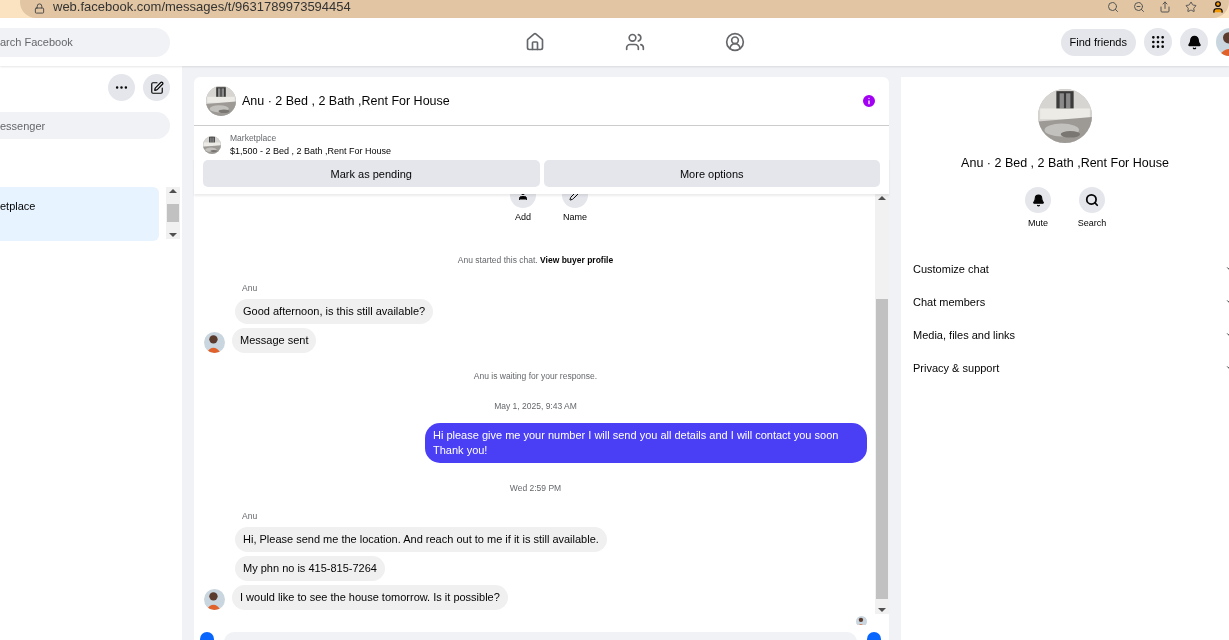 The height and width of the screenshot is (640, 1229). Describe the element at coordinates (274, 340) in the screenshot. I see `message-bubble: Message sent` at that location.